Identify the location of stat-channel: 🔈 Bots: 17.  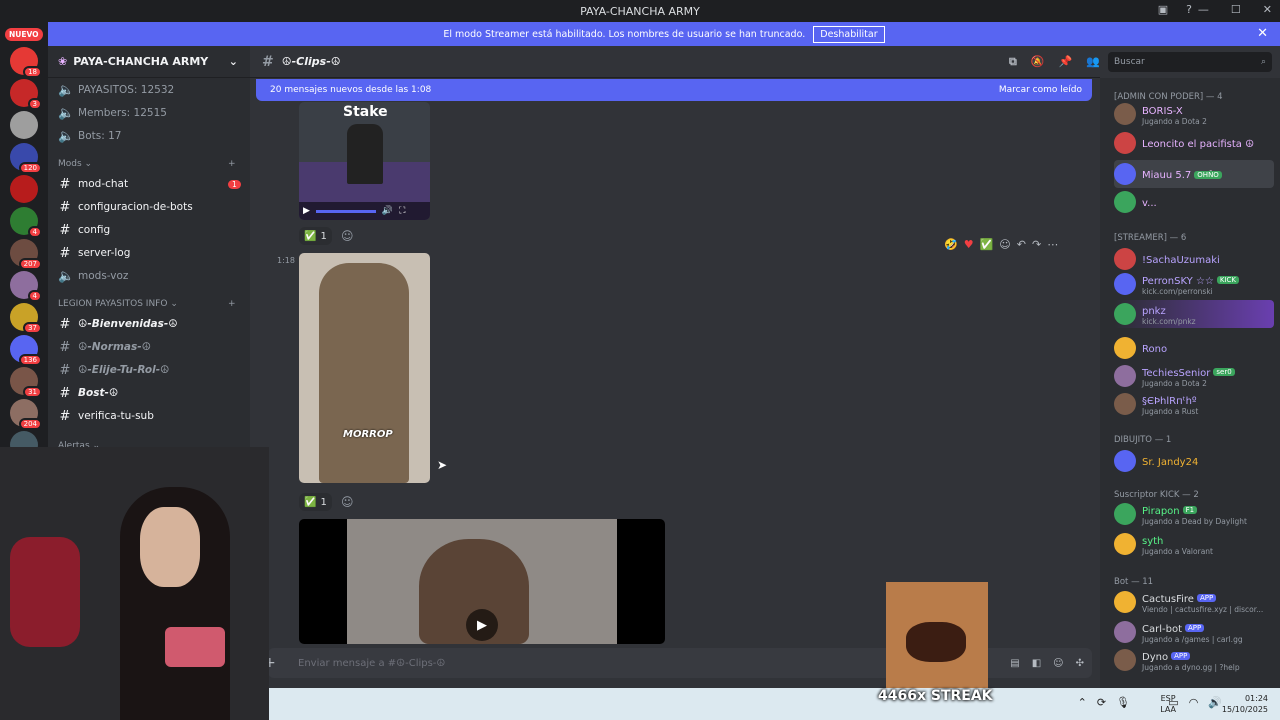
(89, 136).